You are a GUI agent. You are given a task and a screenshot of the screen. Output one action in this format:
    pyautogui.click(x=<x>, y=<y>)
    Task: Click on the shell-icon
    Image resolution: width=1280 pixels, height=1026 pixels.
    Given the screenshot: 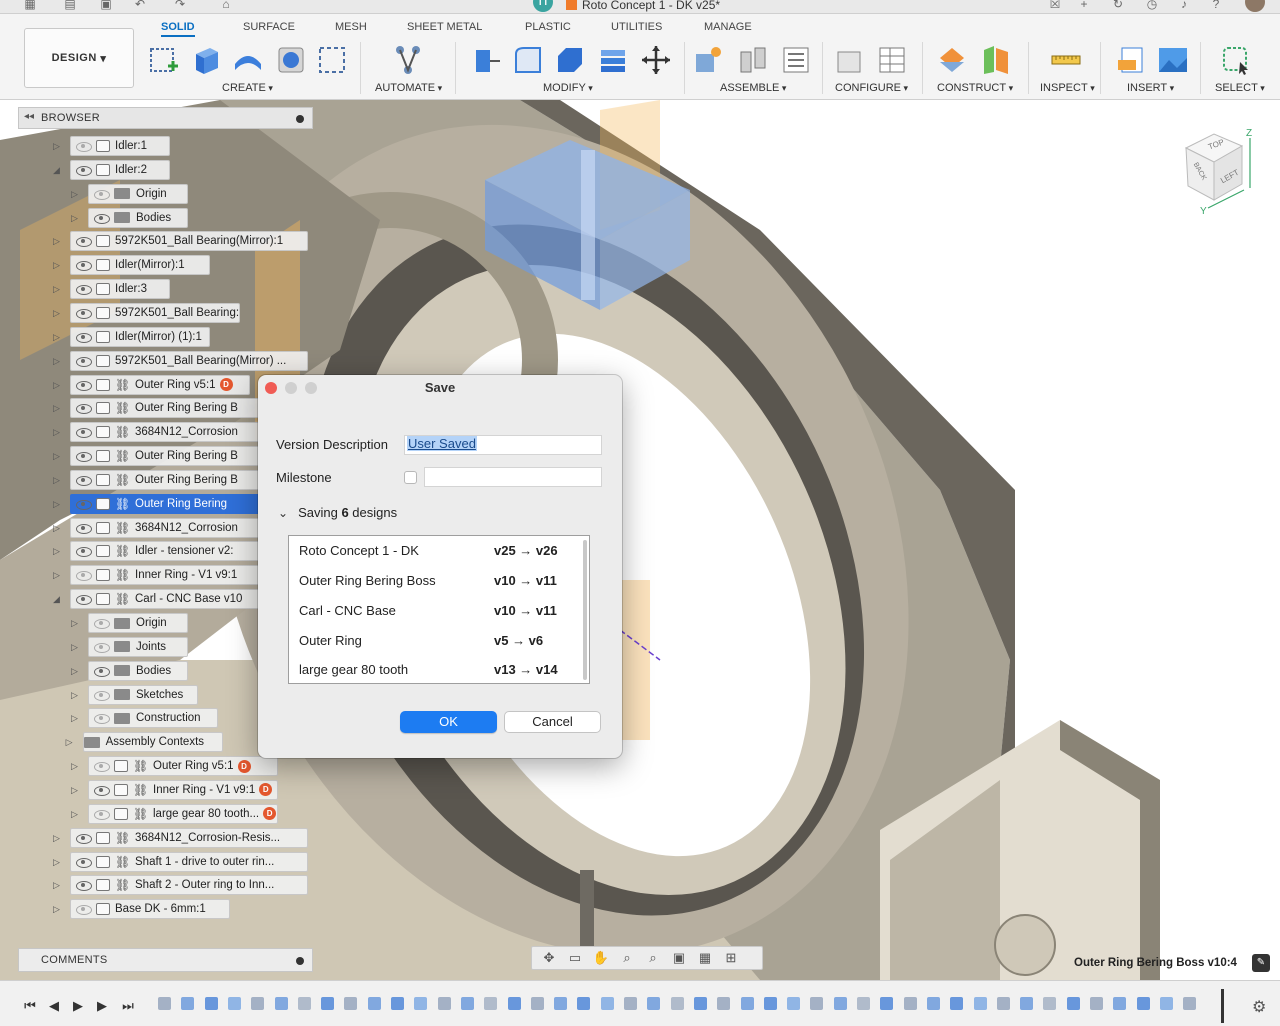 What is the action you would take?
    pyautogui.click(x=613, y=60)
    